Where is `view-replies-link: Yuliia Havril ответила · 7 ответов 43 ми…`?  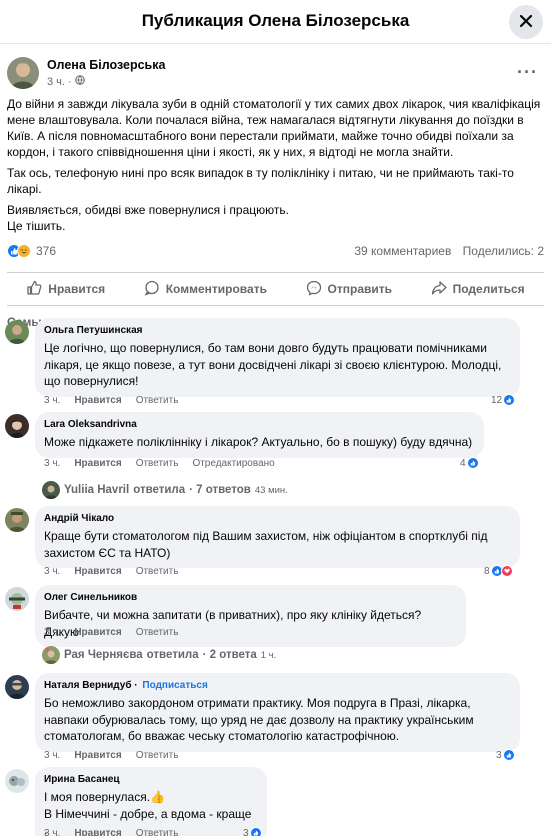 view-replies-link: Yuliia Havril ответила · 7 ответов 43 ми… is located at coordinates (165, 490).